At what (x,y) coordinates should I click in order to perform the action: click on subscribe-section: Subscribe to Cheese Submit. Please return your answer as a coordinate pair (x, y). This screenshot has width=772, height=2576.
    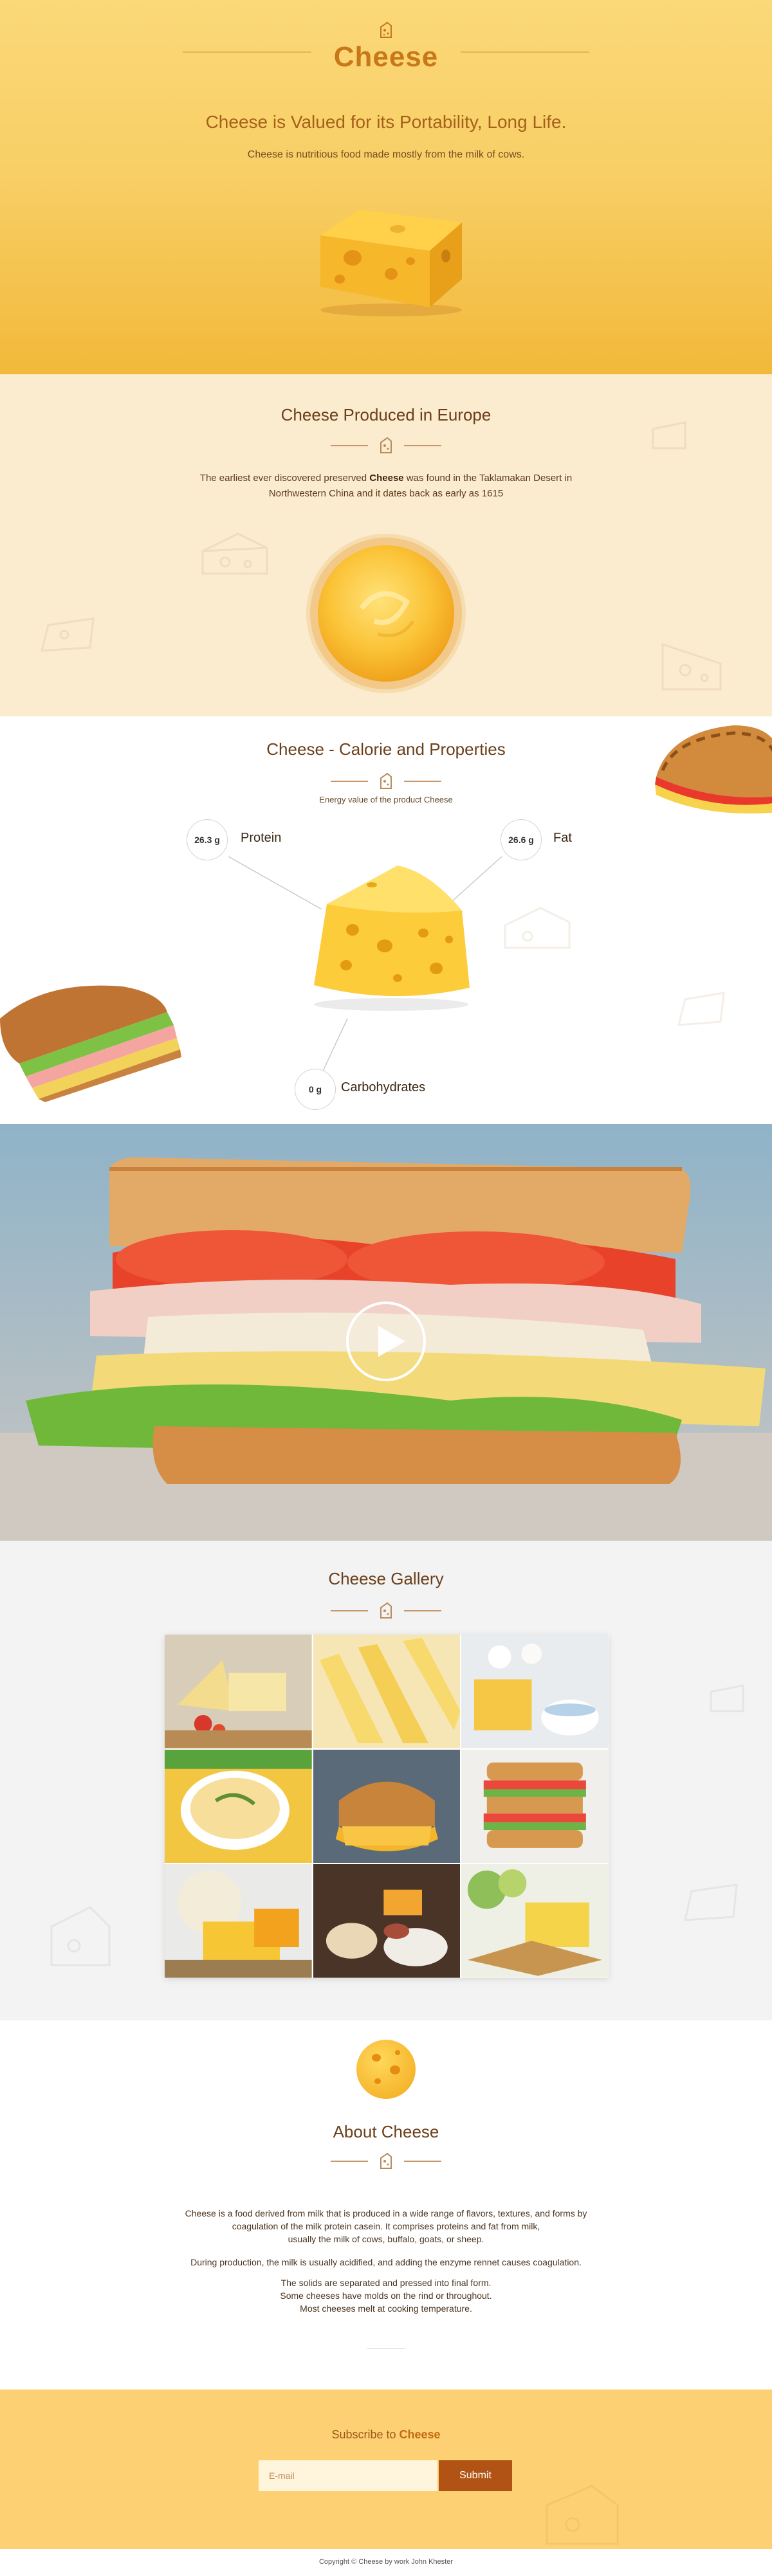
    Looking at the image, I should click on (386, 2469).